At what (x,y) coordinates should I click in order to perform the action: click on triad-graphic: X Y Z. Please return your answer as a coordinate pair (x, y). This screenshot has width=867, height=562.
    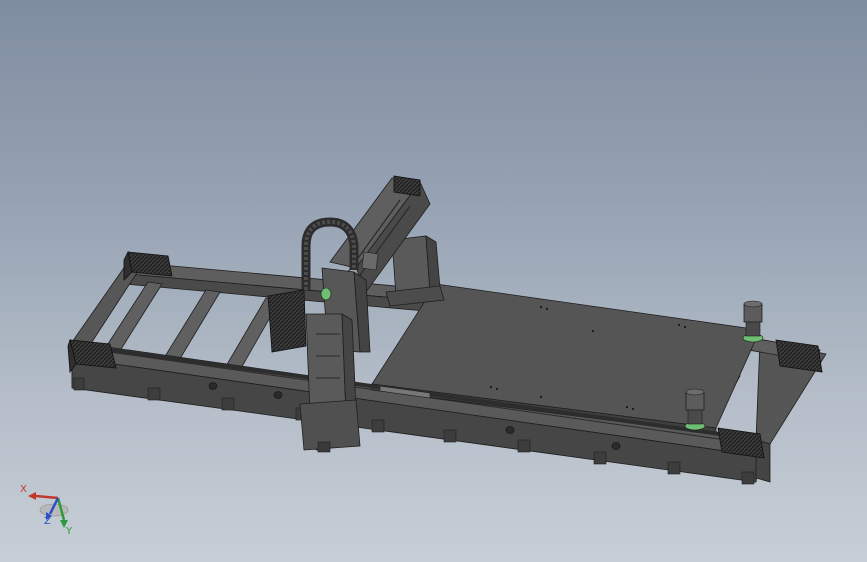
    Looking at the image, I should click on (46, 510).